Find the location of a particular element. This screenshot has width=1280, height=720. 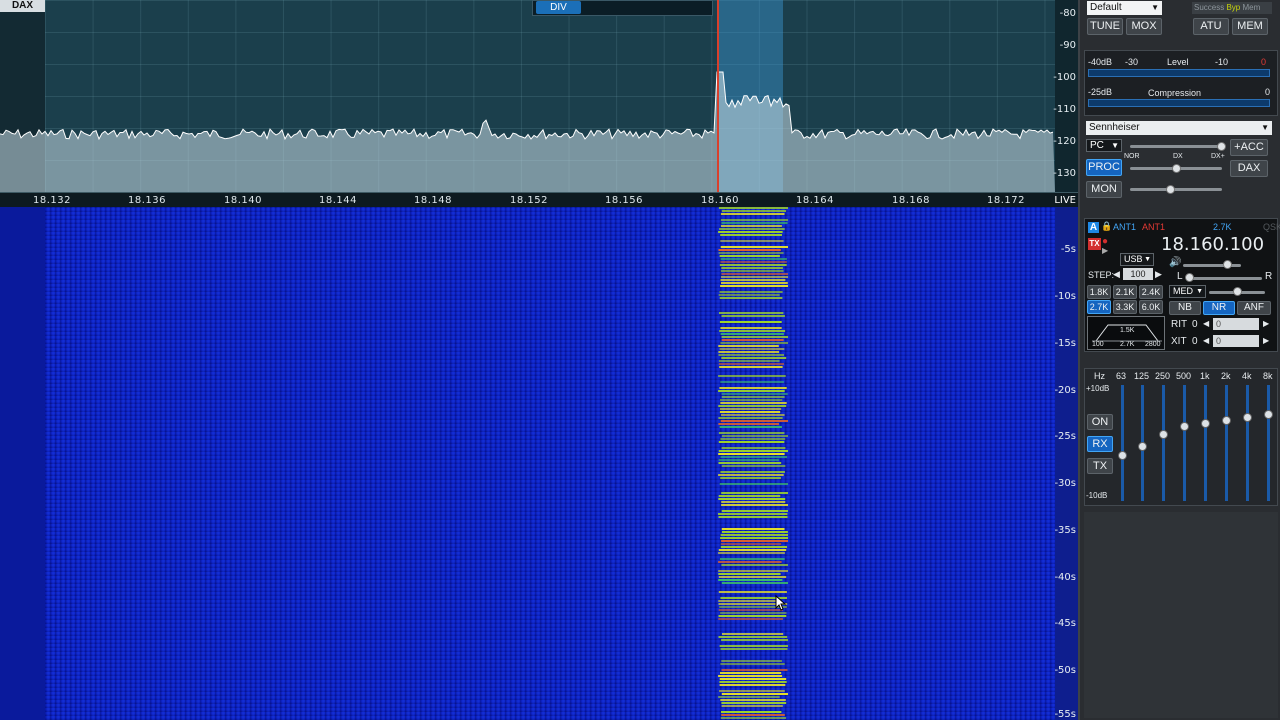

proc-dx-label: DX is located at coordinates (1178, 156).